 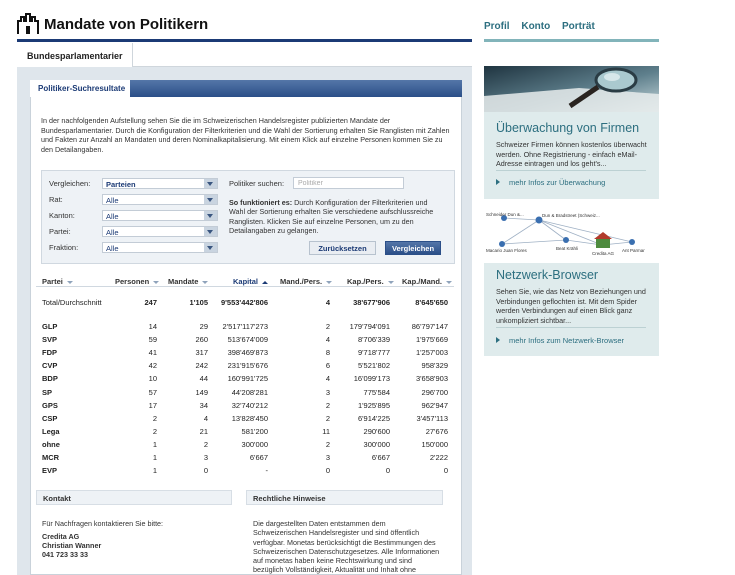 I want to click on cell-mand-pers: 6, so click(x=327, y=366).